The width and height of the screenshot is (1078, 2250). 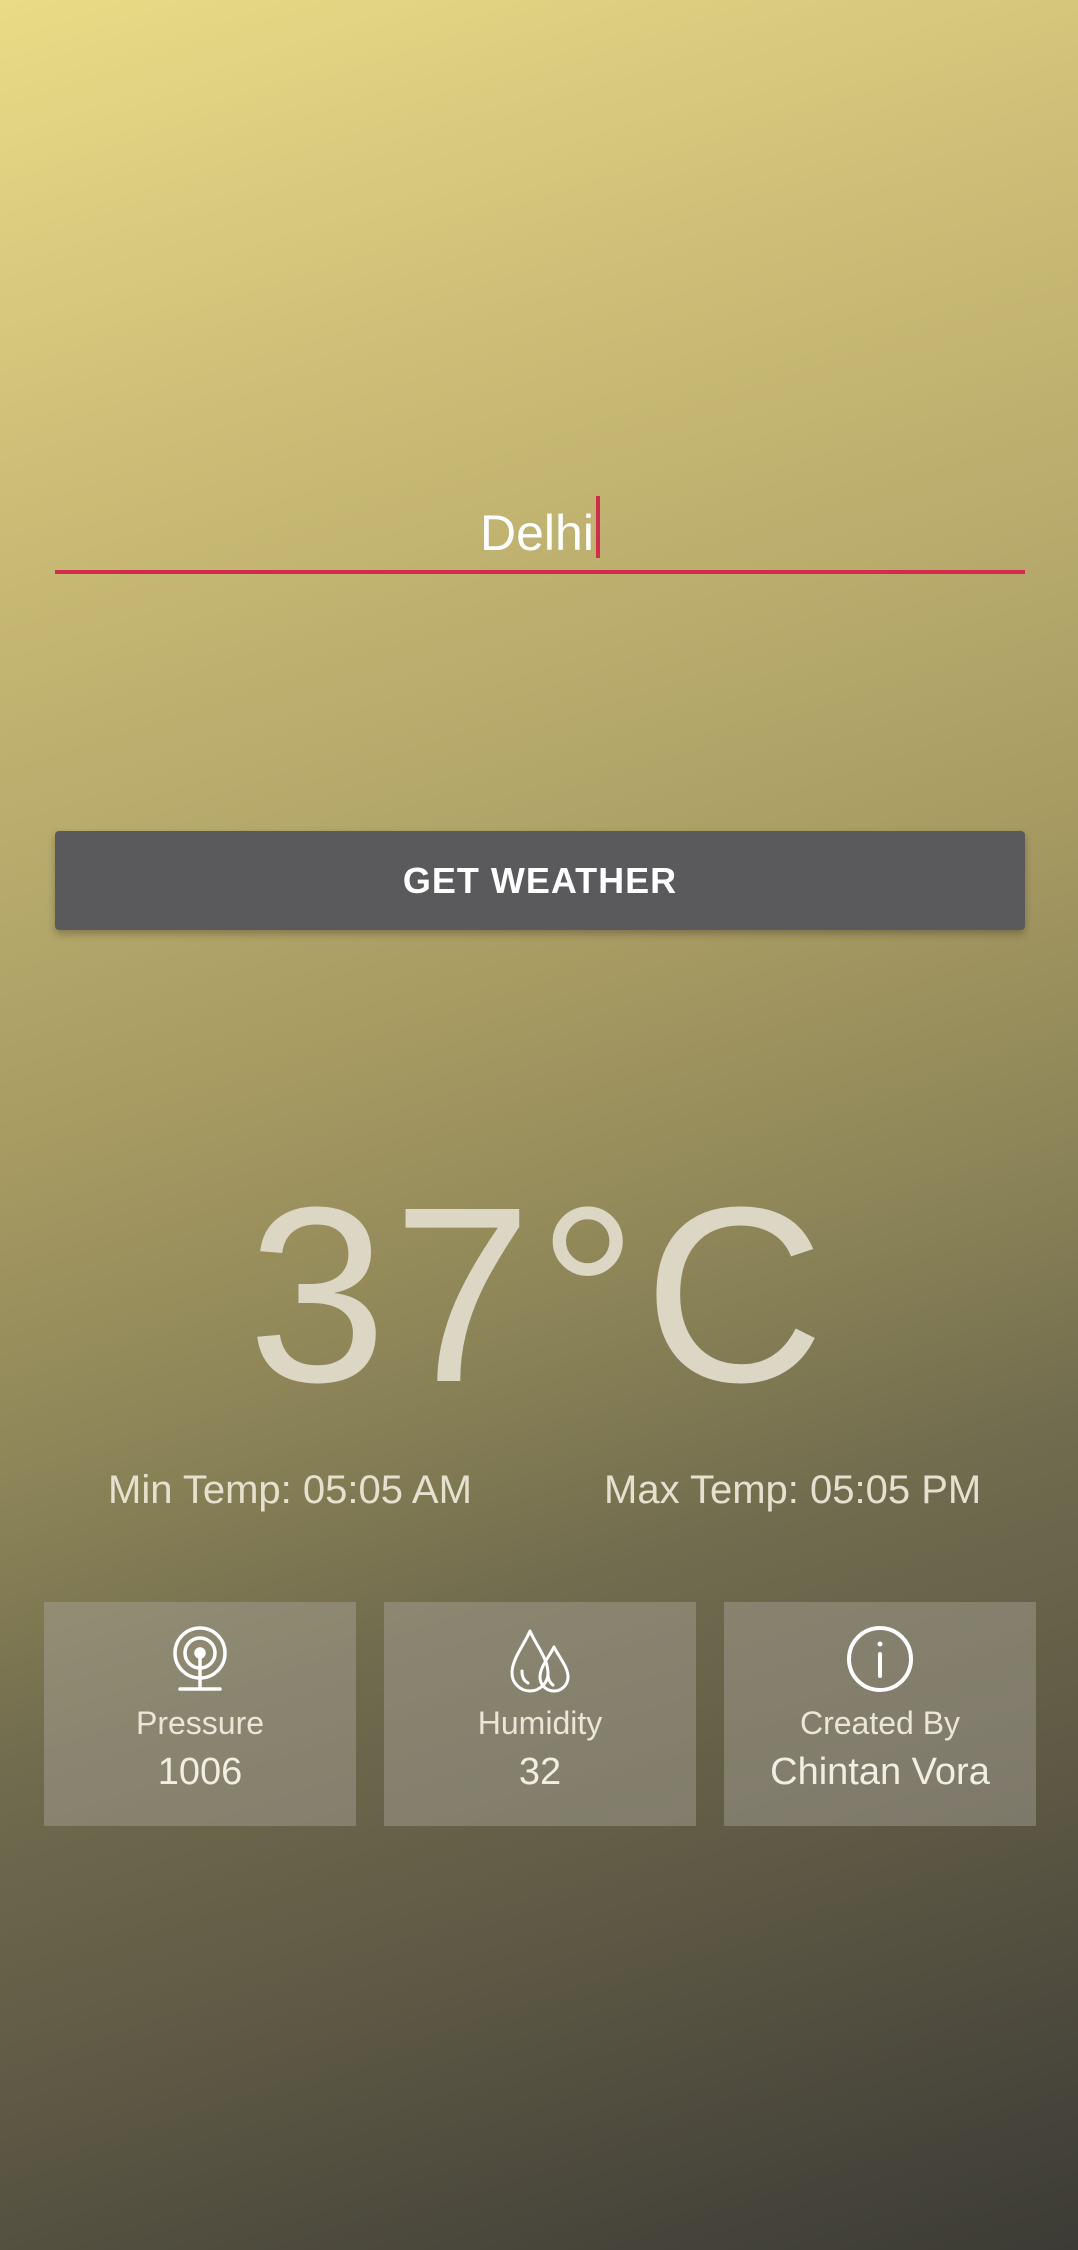 I want to click on max-temp-label: Max Temp: 05:05 PM, so click(x=793, y=1490).